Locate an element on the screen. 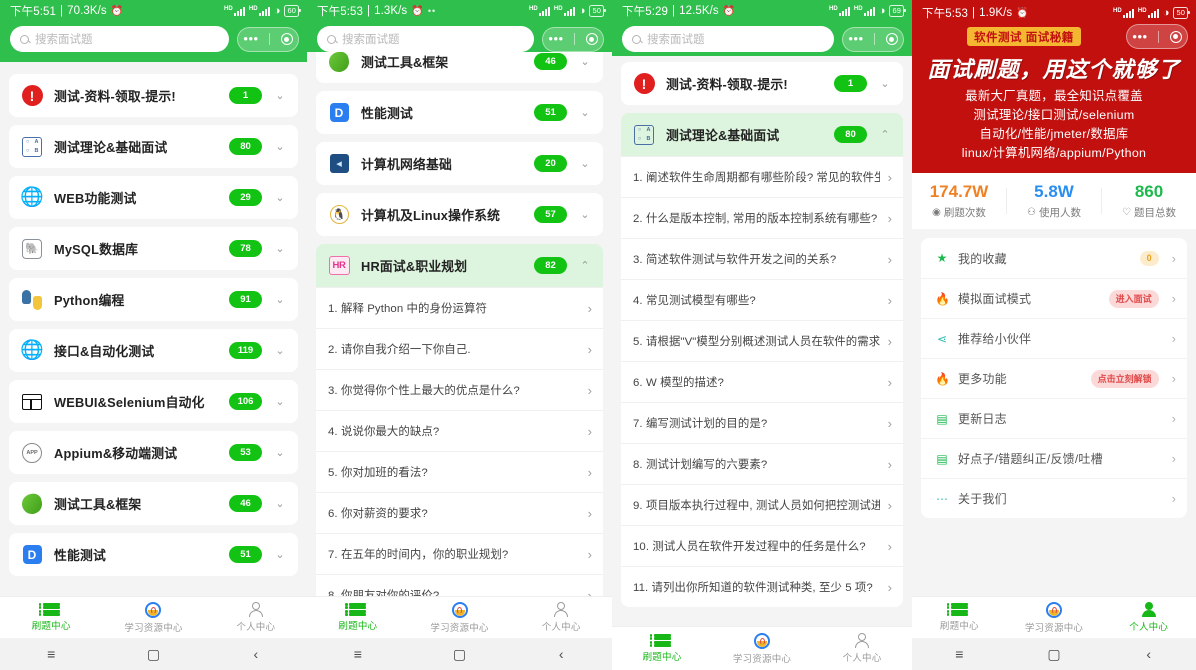 The height and width of the screenshot is (670, 1196). system-navbar-2: ≡ ▢ ‹ is located at coordinates (459, 654).